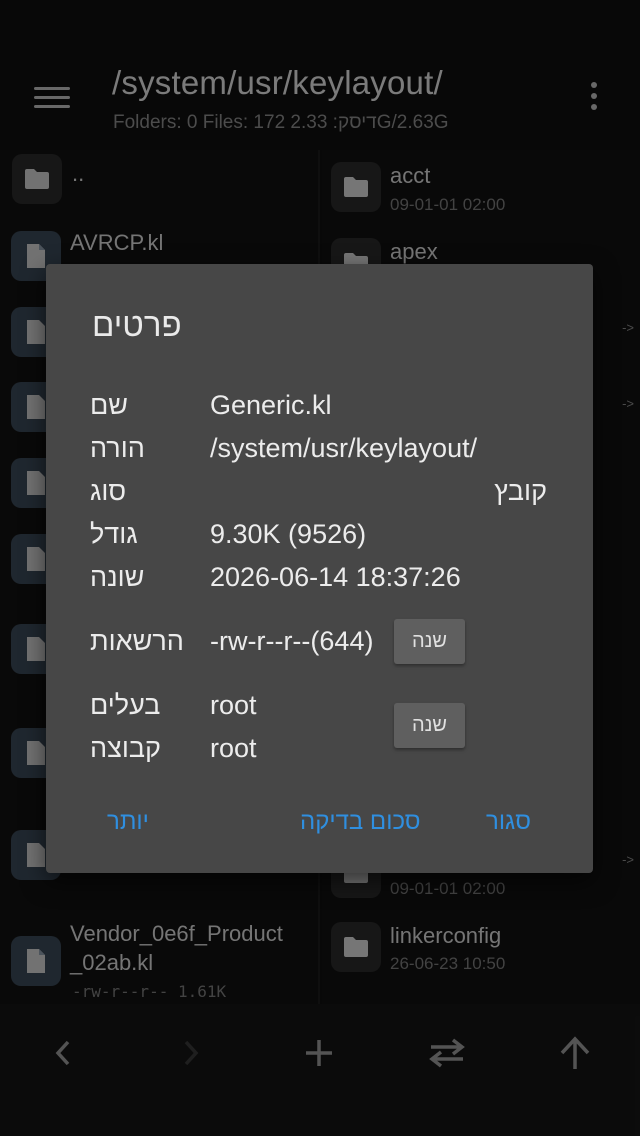 This screenshot has width=640, height=1136. I want to click on parent-value: /system/usr/keylayout/, so click(344, 448).